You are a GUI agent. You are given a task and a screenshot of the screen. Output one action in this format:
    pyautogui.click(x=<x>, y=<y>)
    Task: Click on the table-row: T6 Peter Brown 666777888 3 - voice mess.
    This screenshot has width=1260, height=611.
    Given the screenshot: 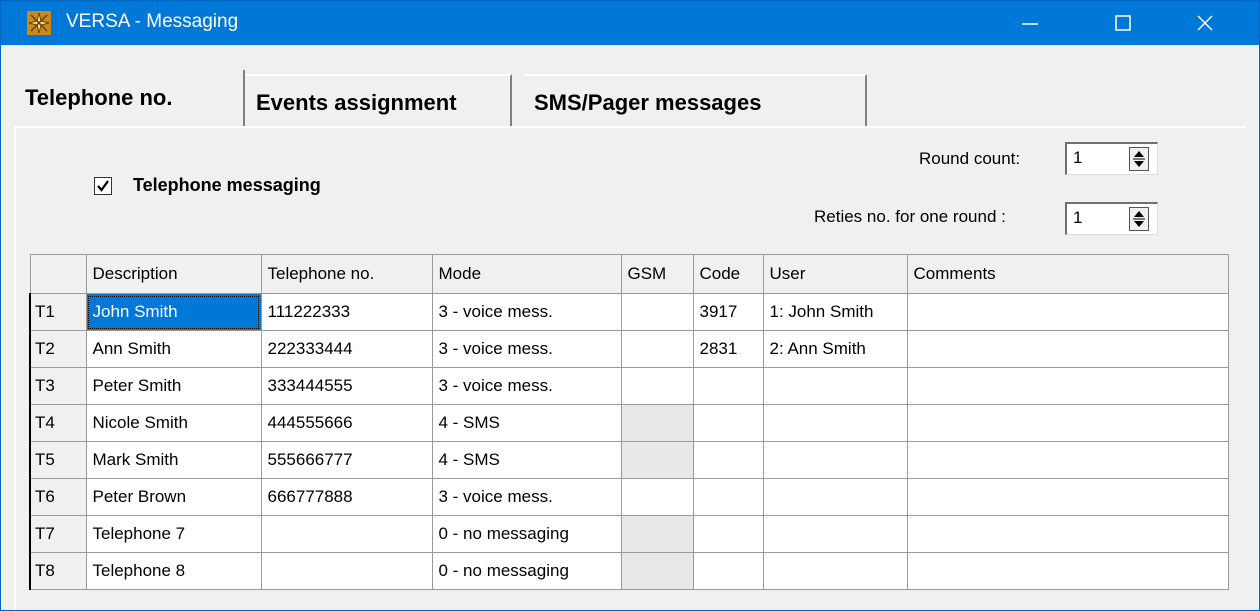 What is the action you would take?
    pyautogui.click(x=629, y=497)
    